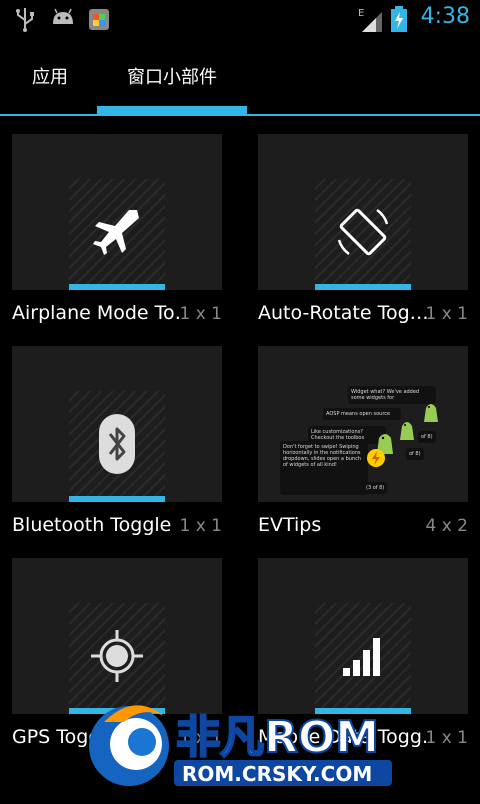 The height and width of the screenshot is (804, 480). I want to click on gps-icon, so click(117, 656).